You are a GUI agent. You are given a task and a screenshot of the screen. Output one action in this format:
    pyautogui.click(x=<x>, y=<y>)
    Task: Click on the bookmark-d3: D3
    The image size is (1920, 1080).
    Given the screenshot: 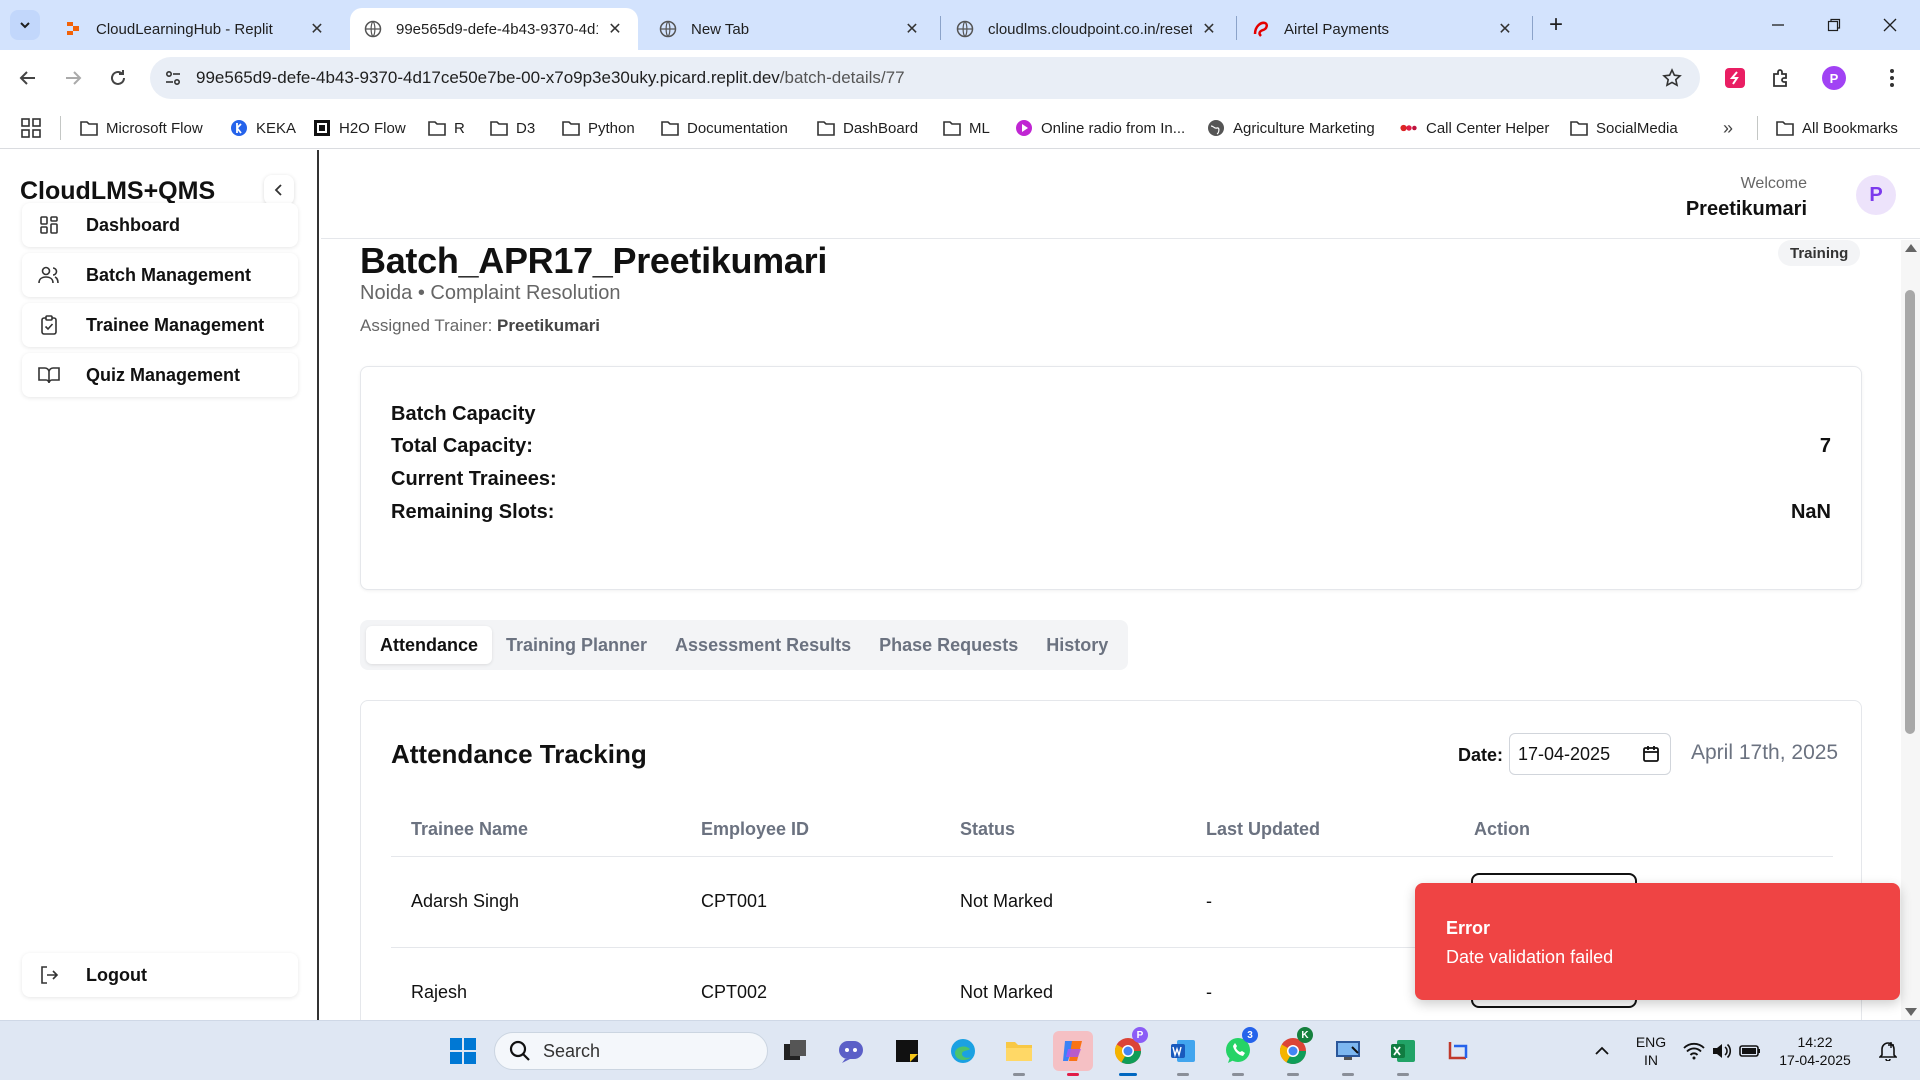 What is the action you would take?
    pyautogui.click(x=512, y=128)
    